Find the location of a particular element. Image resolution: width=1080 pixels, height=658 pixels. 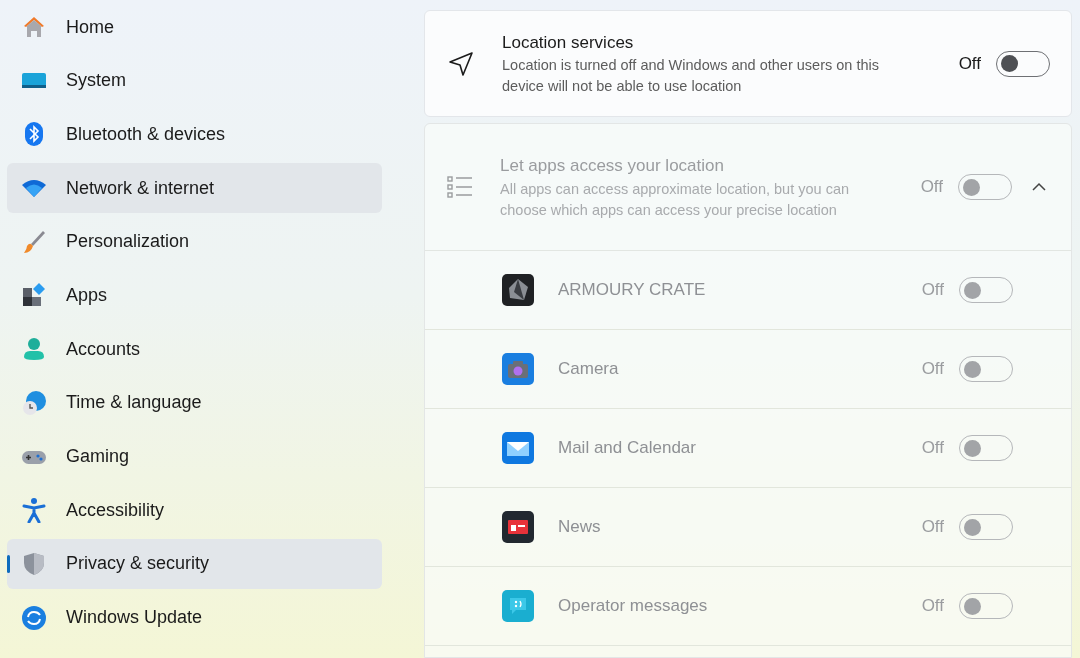

sidebar-item: Windows Update is located at coordinates (194, 617).